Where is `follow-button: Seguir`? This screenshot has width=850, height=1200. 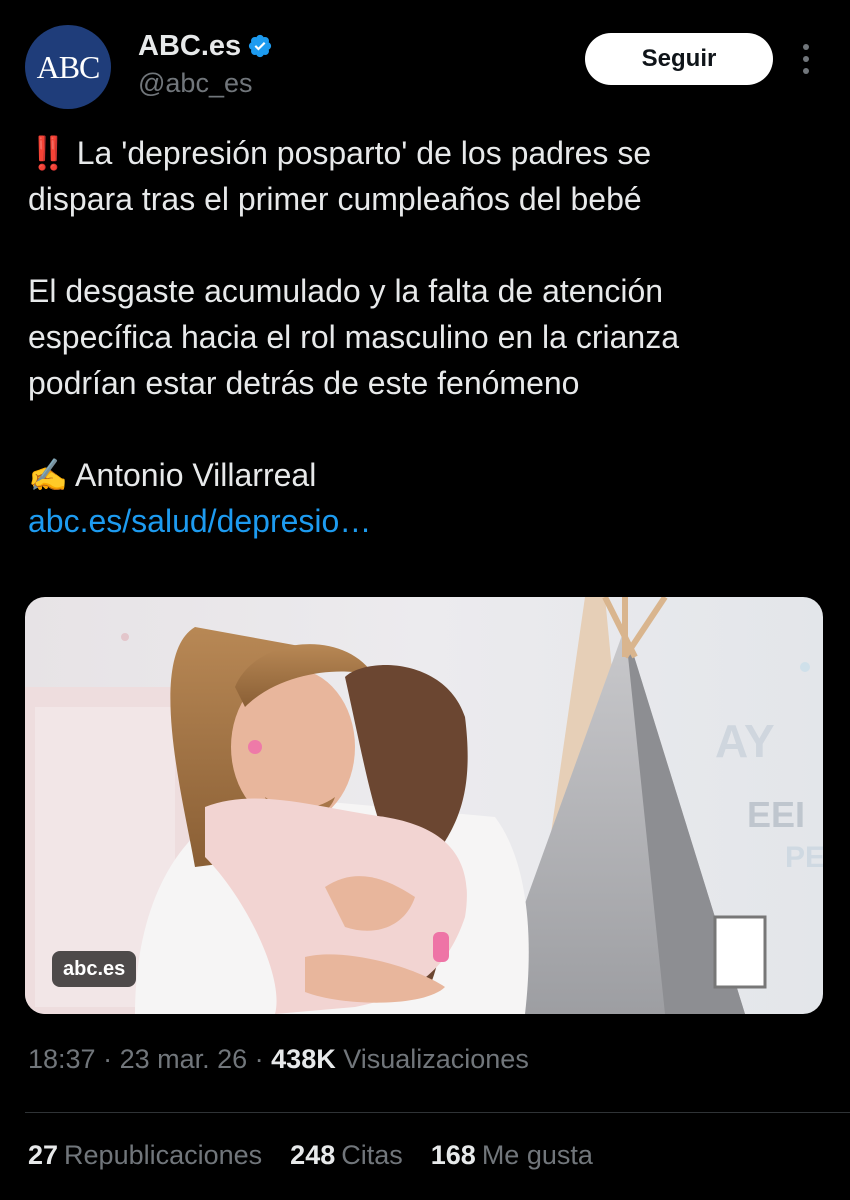 follow-button: Seguir is located at coordinates (679, 59).